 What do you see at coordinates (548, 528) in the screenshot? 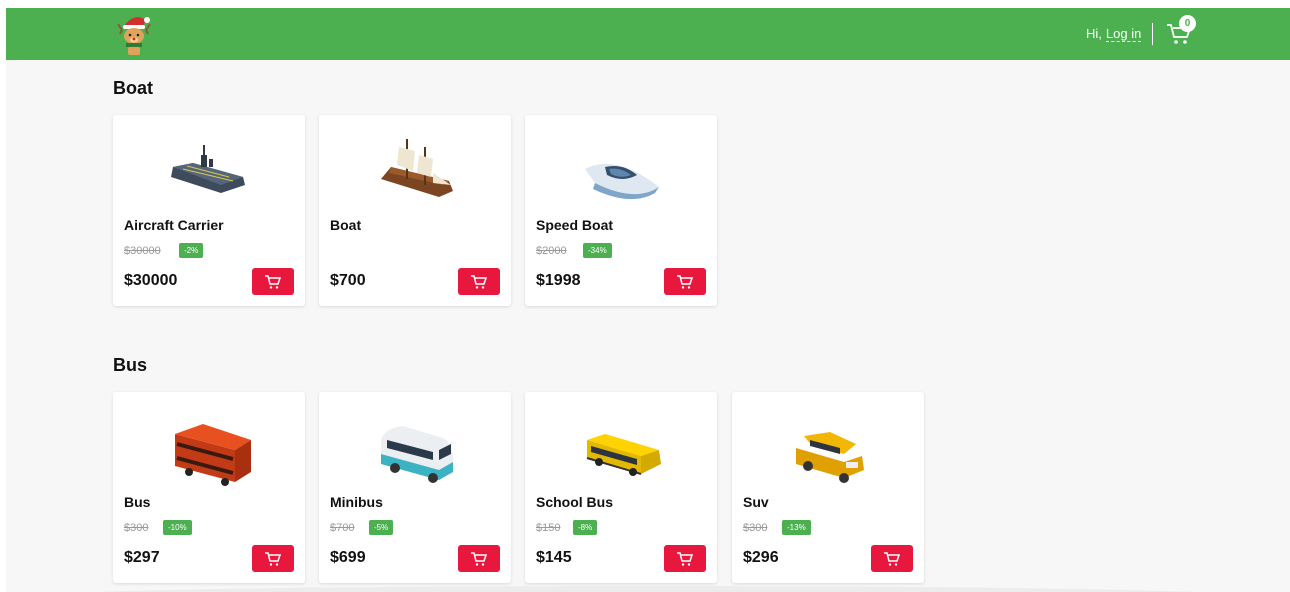
I see `original-price: $150` at bounding box center [548, 528].